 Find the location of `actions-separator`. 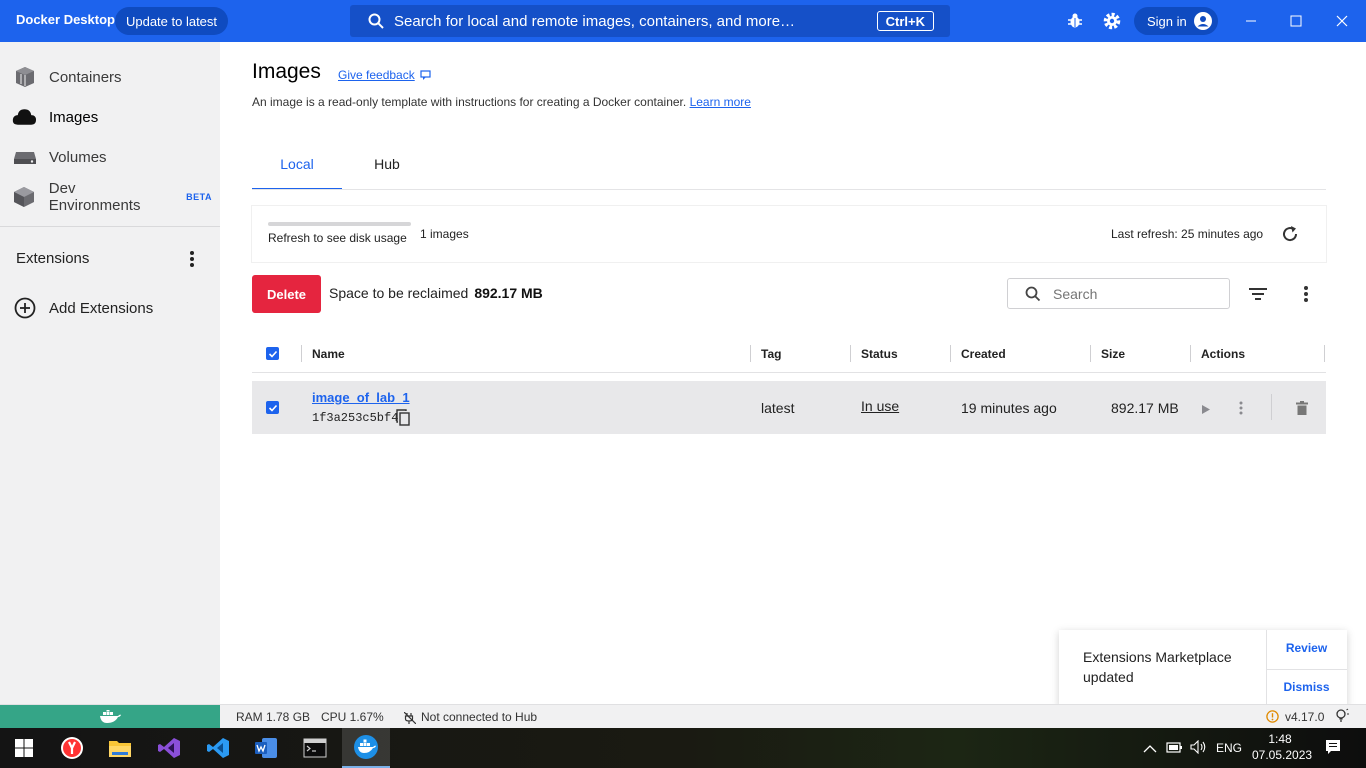

actions-separator is located at coordinates (1271, 407).